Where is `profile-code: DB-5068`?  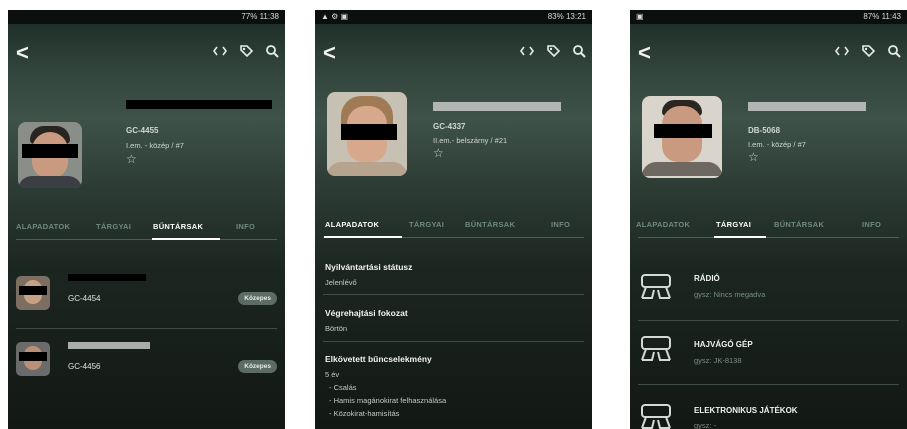 profile-code: DB-5068 is located at coordinates (764, 130).